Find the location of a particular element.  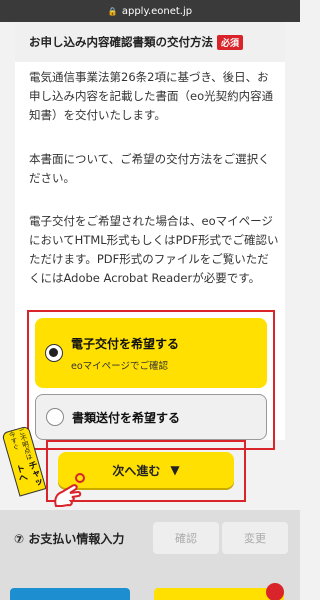

option-label: 電子交付を希望する is located at coordinates (125, 343).